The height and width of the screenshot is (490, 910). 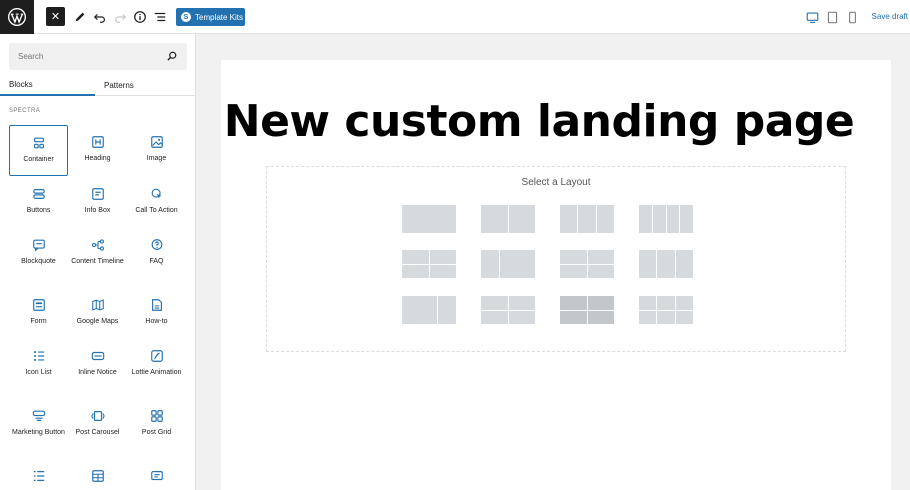 I want to click on spectra-logo-icon: S, so click(x=186, y=17).